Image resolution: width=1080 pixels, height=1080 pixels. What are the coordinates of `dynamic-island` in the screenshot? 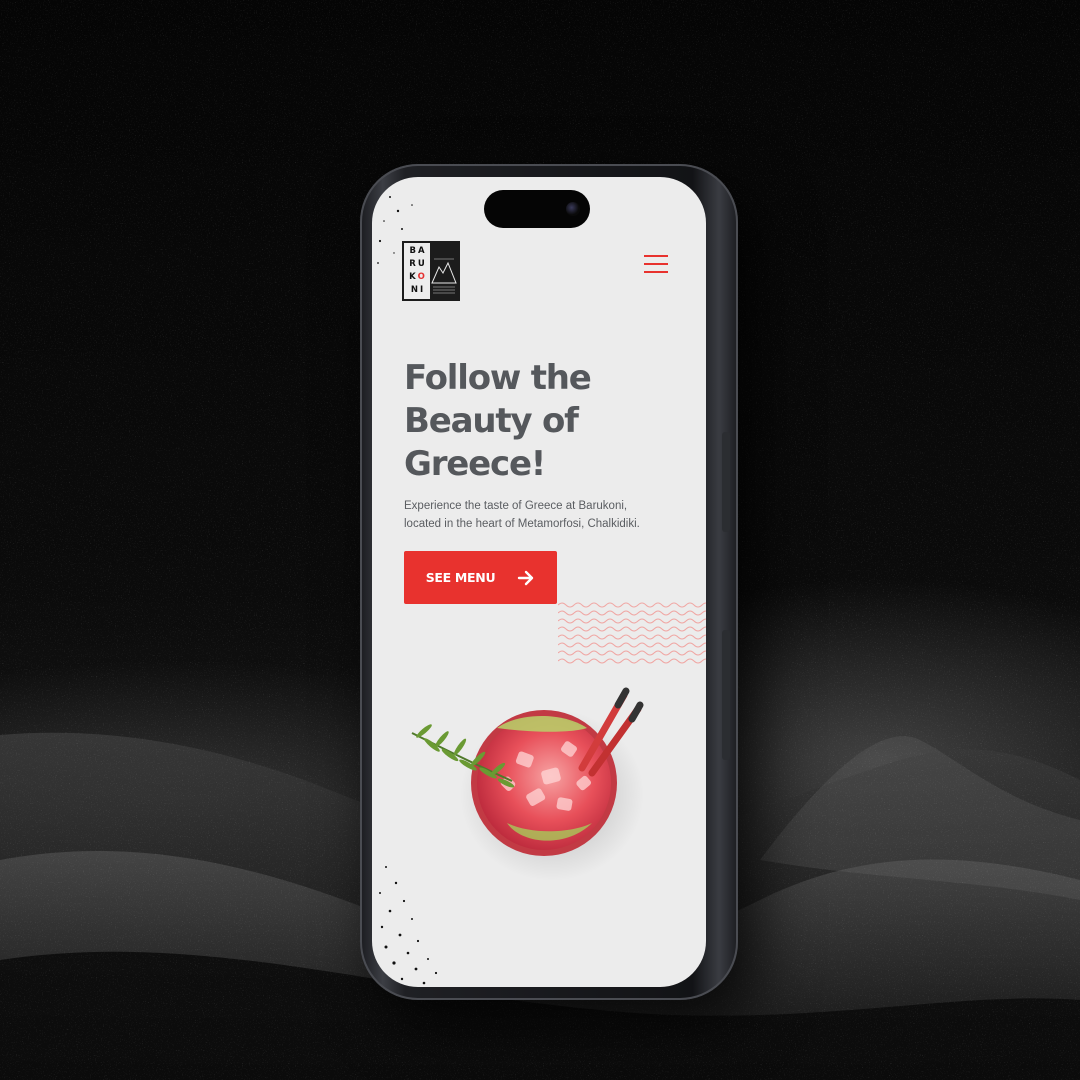 It's located at (537, 209).